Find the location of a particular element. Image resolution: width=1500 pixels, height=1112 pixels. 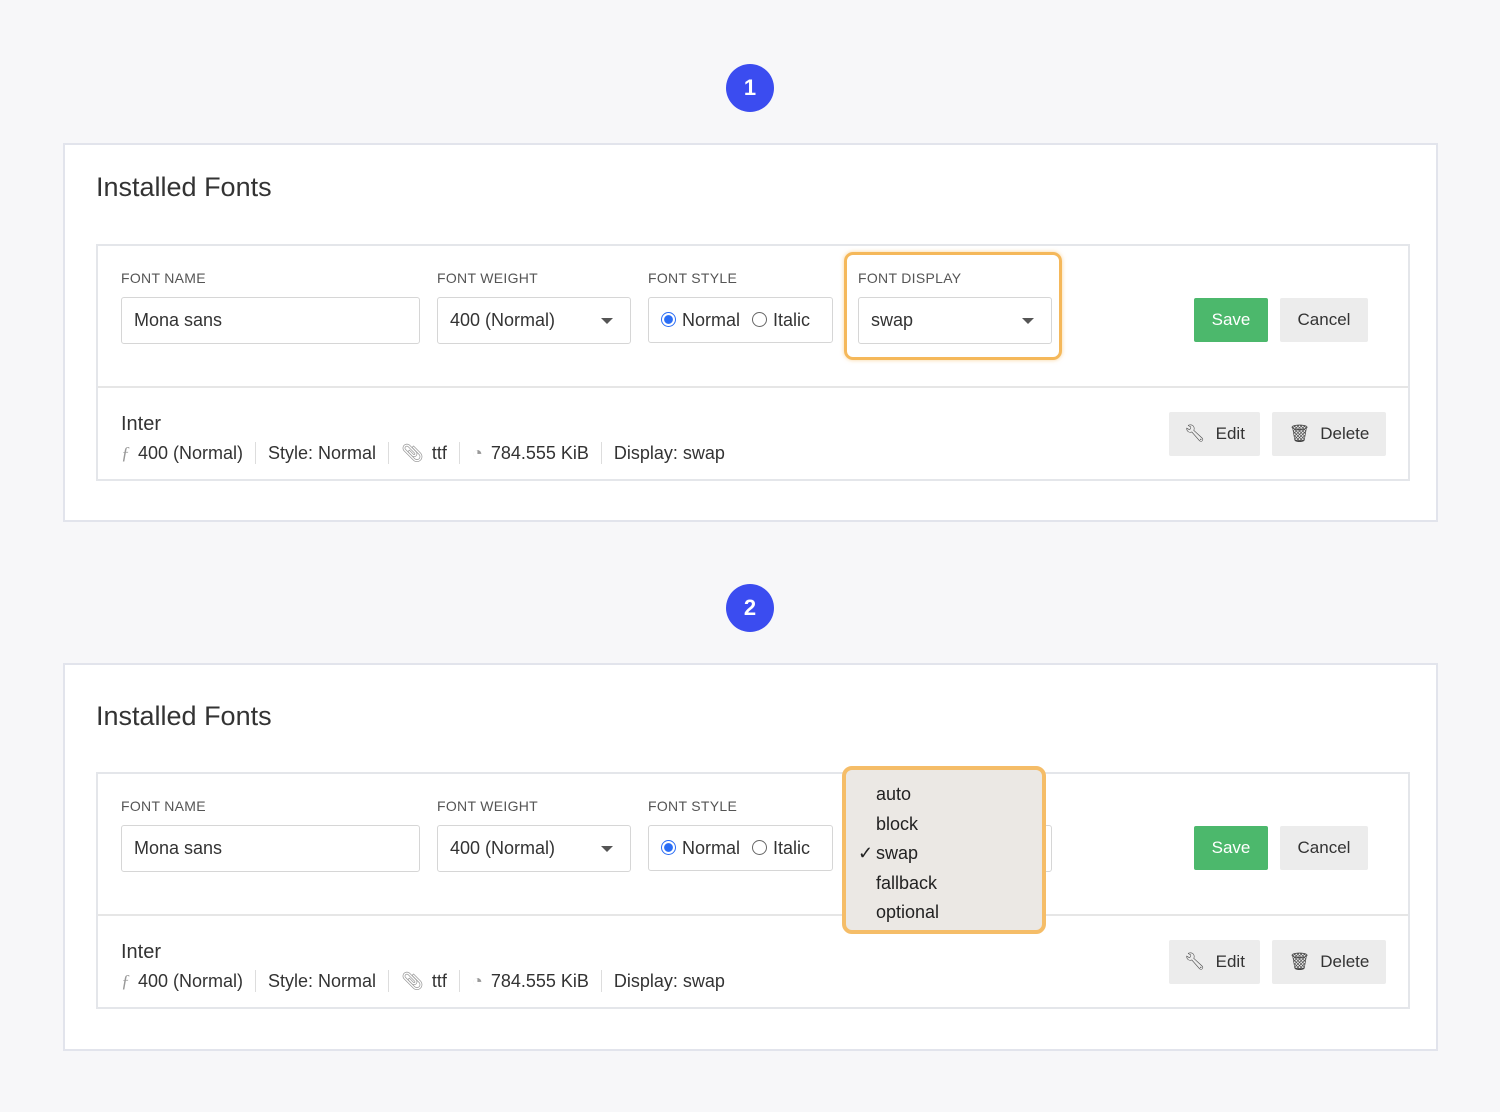

check-icon: ✓ is located at coordinates (866, 853).